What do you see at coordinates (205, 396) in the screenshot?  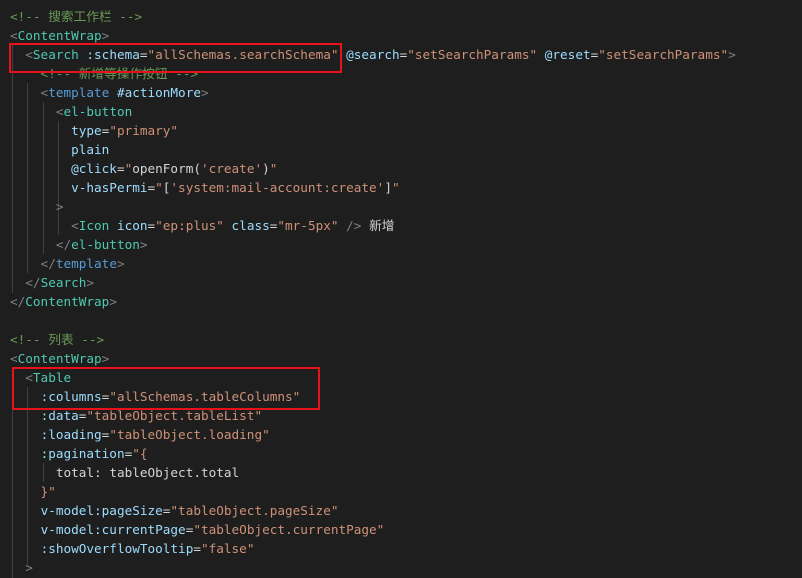 I see `code-token: "allSchemas.tableColumns"` at bounding box center [205, 396].